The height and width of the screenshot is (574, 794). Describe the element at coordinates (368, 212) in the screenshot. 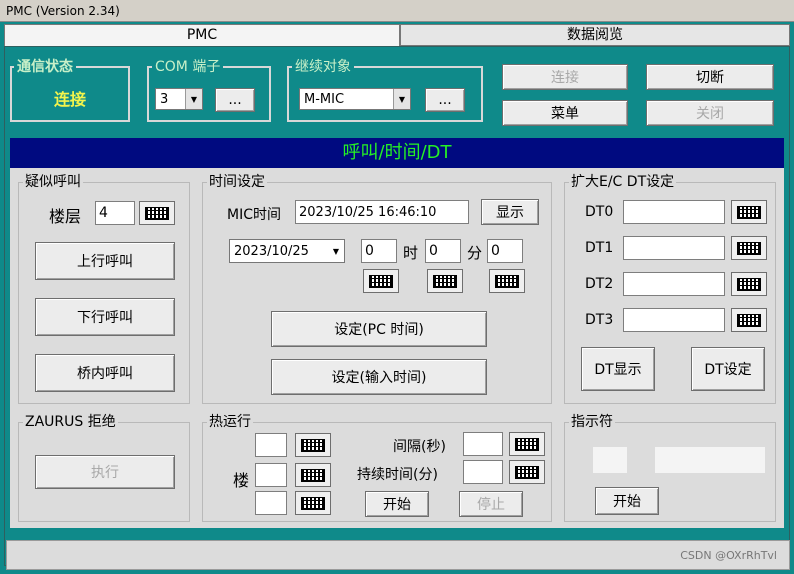

I see `mic-time-value: 2023/10/25 16:46:10` at that location.